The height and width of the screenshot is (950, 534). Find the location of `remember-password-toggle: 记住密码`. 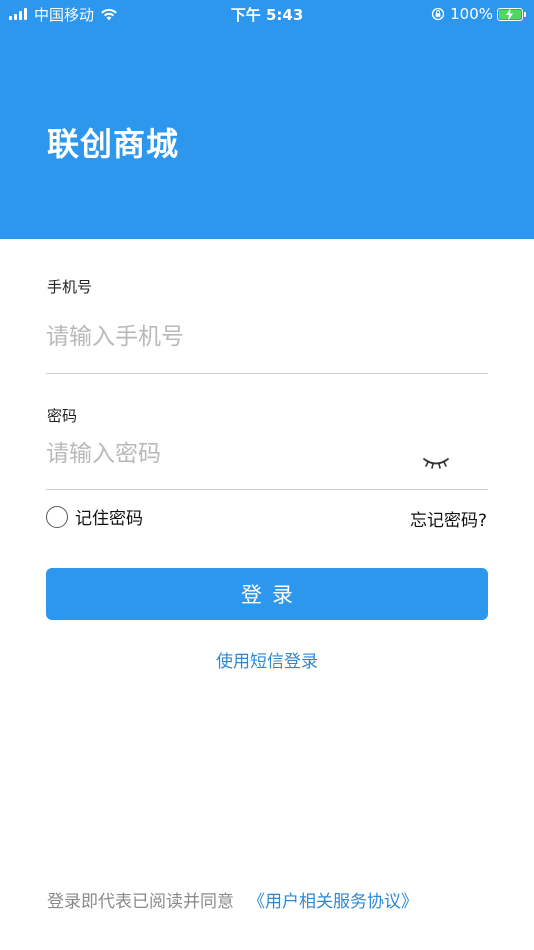

remember-password-toggle: 记住密码 is located at coordinates (94, 516).